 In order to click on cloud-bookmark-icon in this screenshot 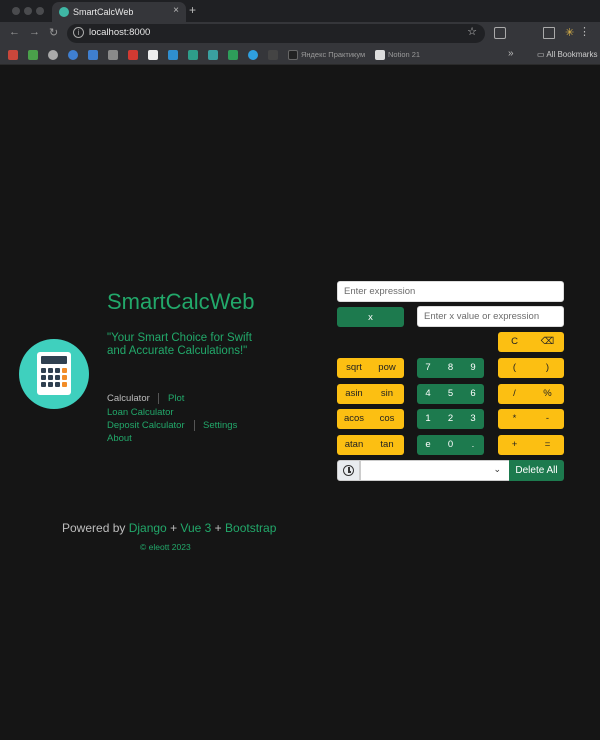, I will do `click(73, 55)`.